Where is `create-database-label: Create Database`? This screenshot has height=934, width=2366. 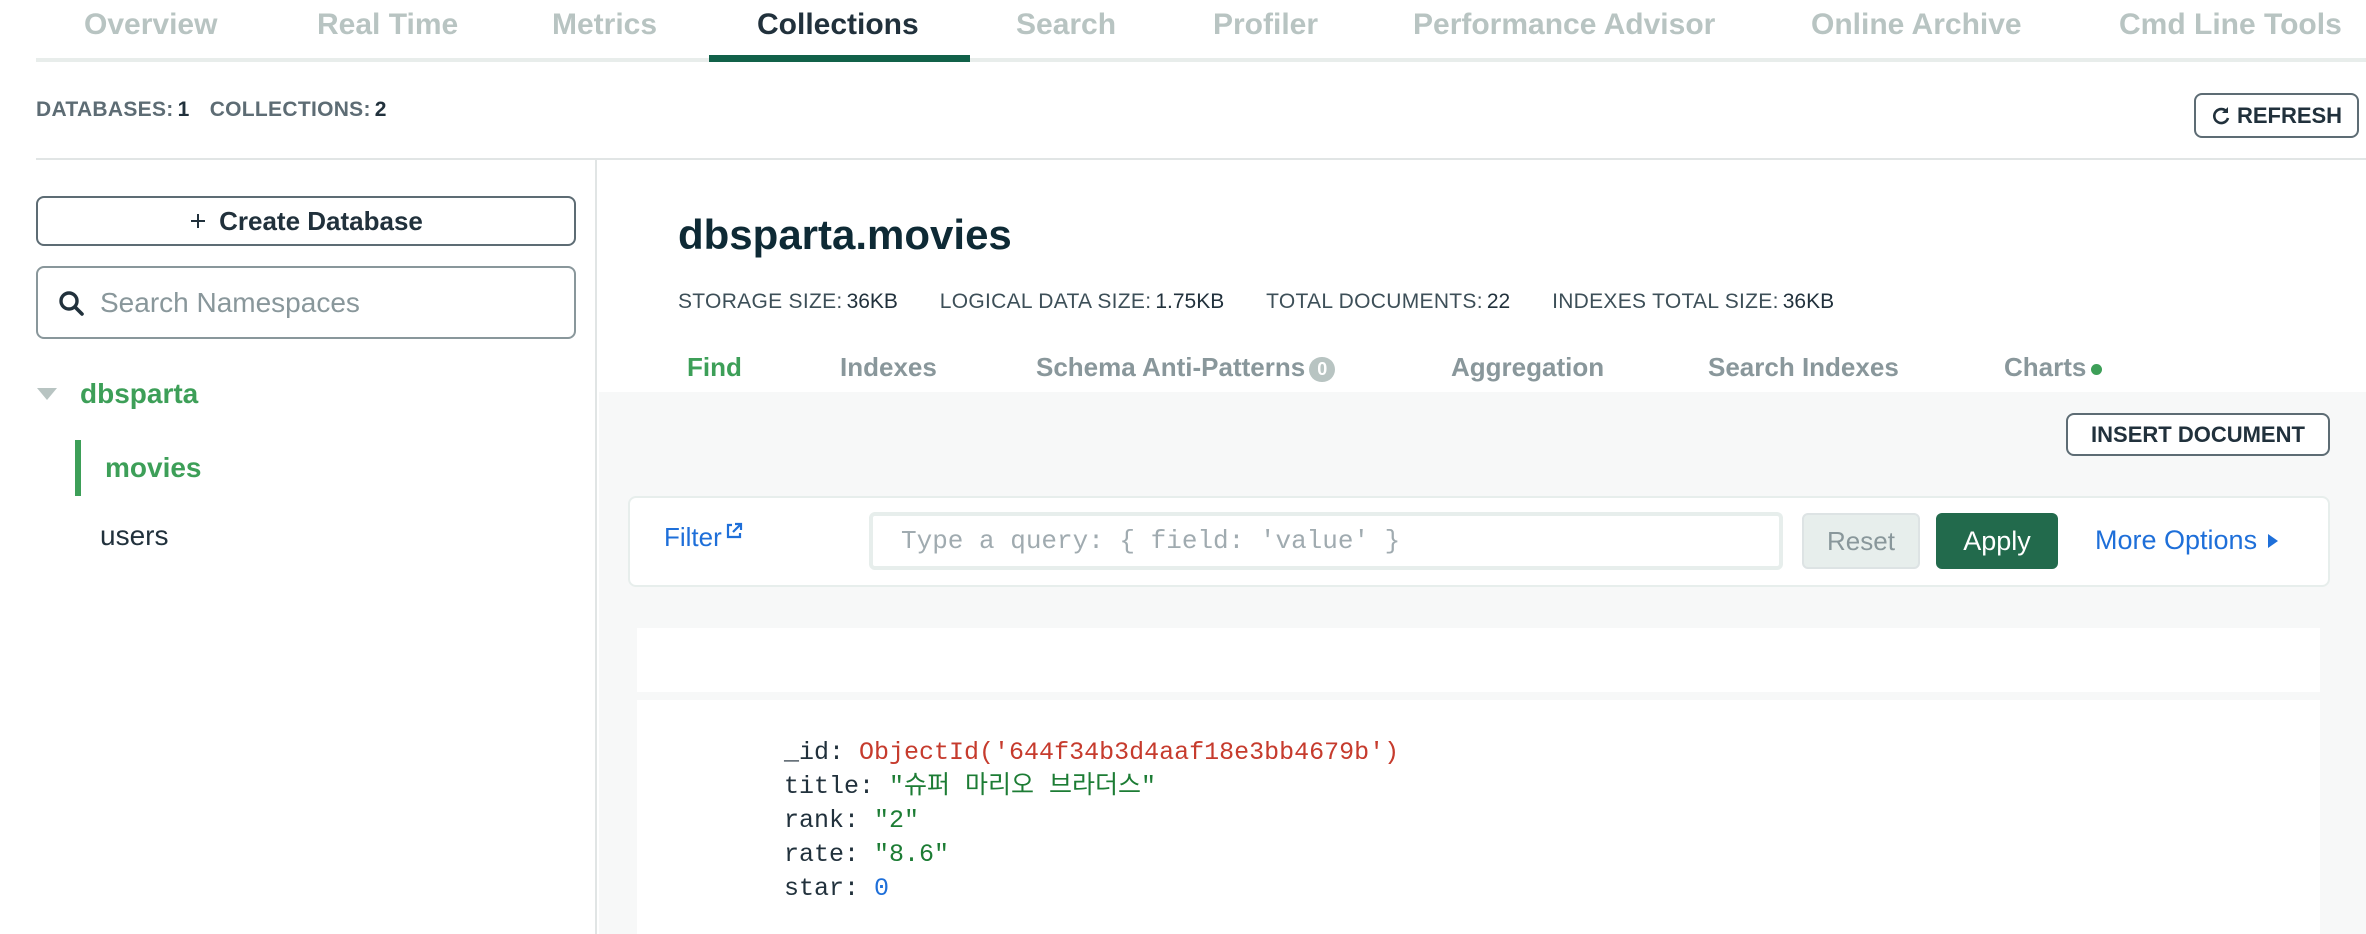 create-database-label: Create Database is located at coordinates (321, 220).